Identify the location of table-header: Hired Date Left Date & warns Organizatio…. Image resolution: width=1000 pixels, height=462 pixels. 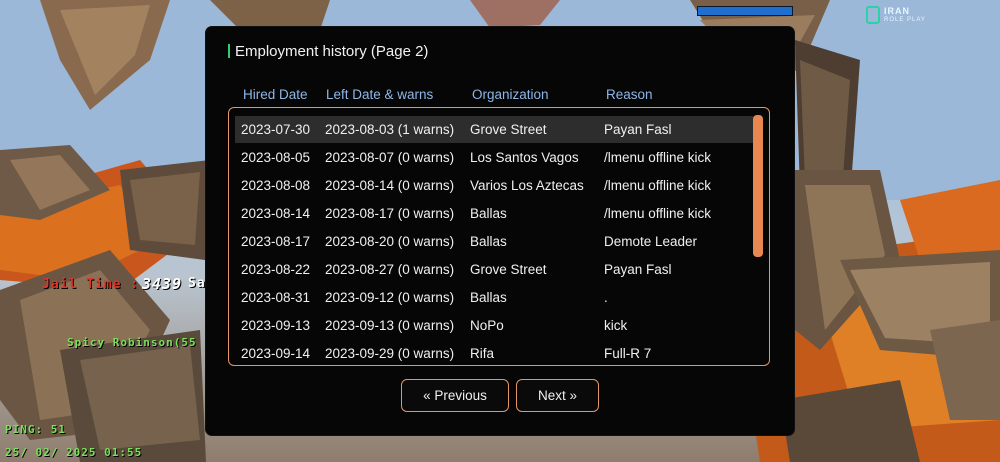
(500, 95).